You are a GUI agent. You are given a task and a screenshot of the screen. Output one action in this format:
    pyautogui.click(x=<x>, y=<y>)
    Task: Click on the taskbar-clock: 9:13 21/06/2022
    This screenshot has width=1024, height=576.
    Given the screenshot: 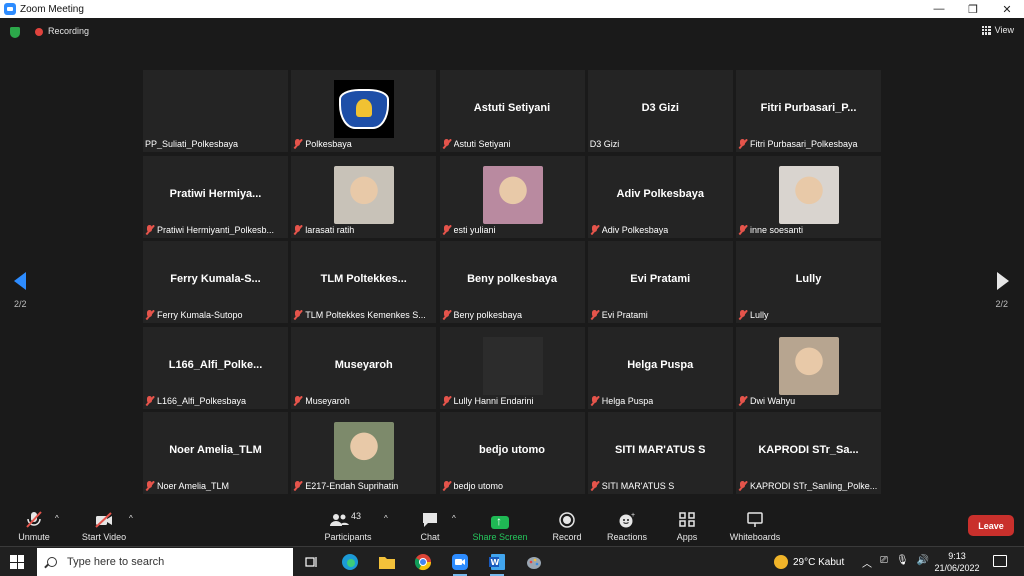 What is the action you would take?
    pyautogui.click(x=957, y=562)
    